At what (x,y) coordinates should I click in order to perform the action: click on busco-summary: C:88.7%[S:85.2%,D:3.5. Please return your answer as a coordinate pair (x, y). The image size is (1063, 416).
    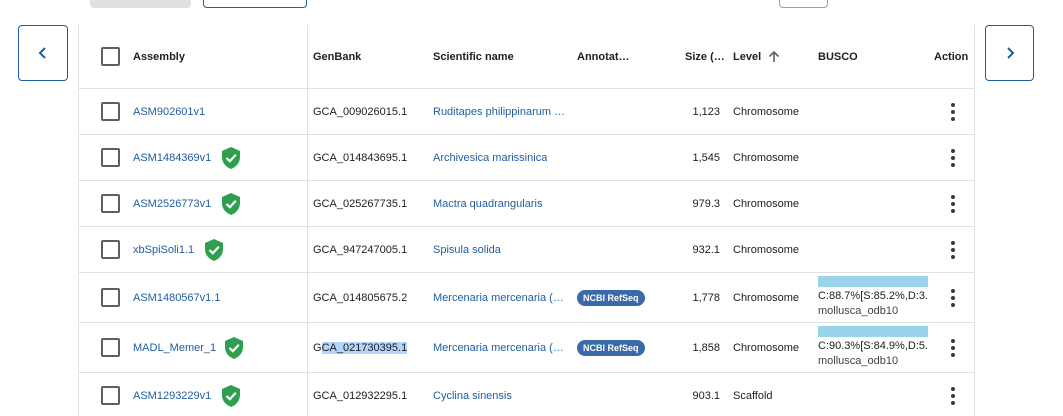
    Looking at the image, I should click on (873, 296).